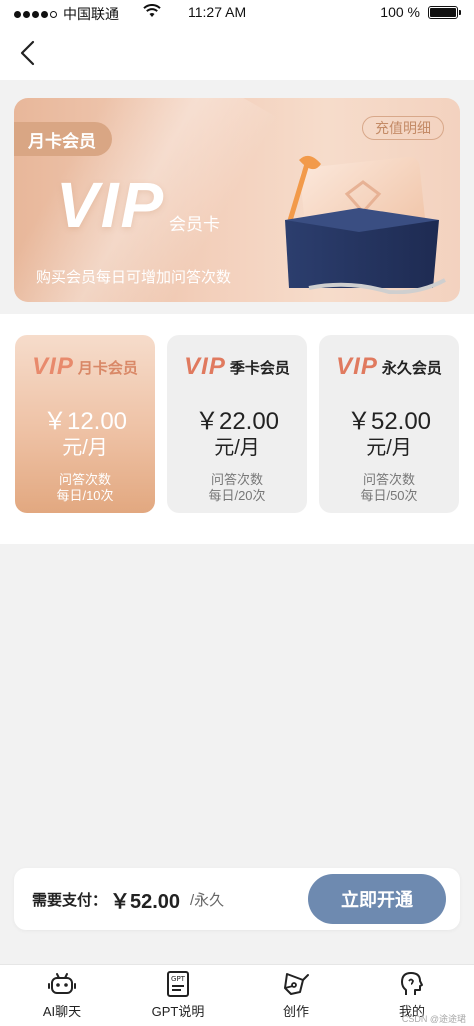 This screenshot has height=1026, width=474. Describe the element at coordinates (433, 1019) in the screenshot. I see `watermark: CSDN @途途珺` at that location.